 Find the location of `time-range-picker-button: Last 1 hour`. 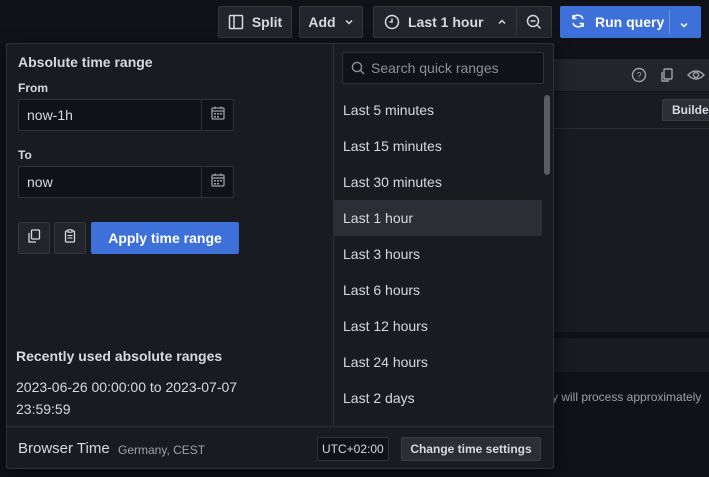

time-range-picker-button: Last 1 hour is located at coordinates (445, 22).